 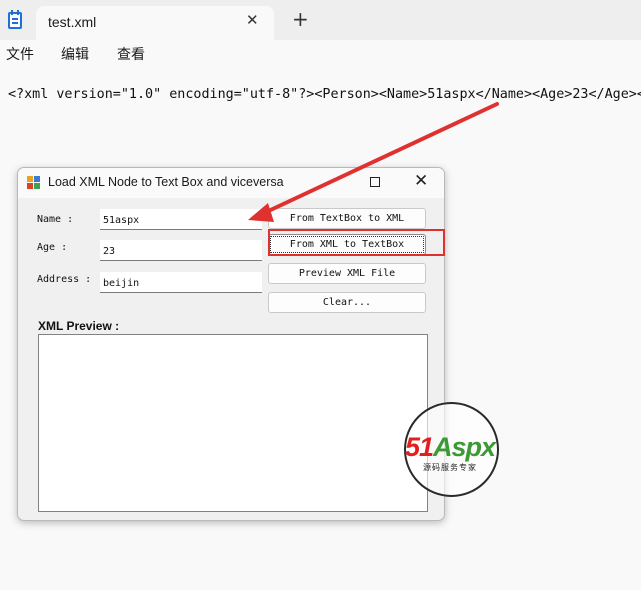 What do you see at coordinates (72, 22) in the screenshot?
I see `tab-title: test.xml` at bounding box center [72, 22].